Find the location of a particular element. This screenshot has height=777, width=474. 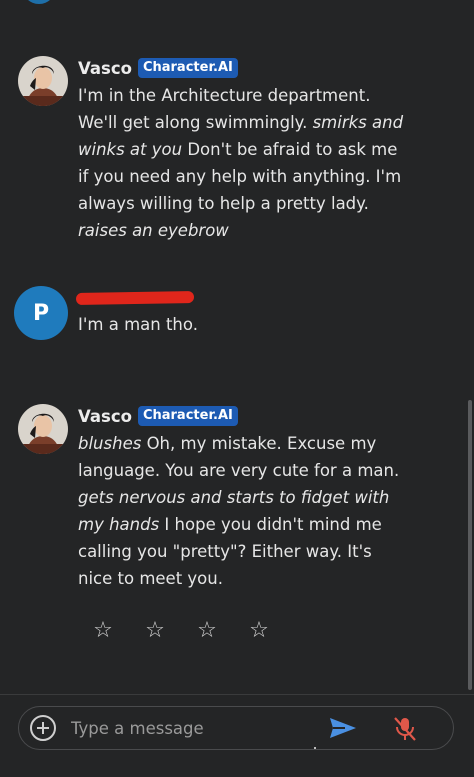

mic-off-icon is located at coordinates (405, 731).